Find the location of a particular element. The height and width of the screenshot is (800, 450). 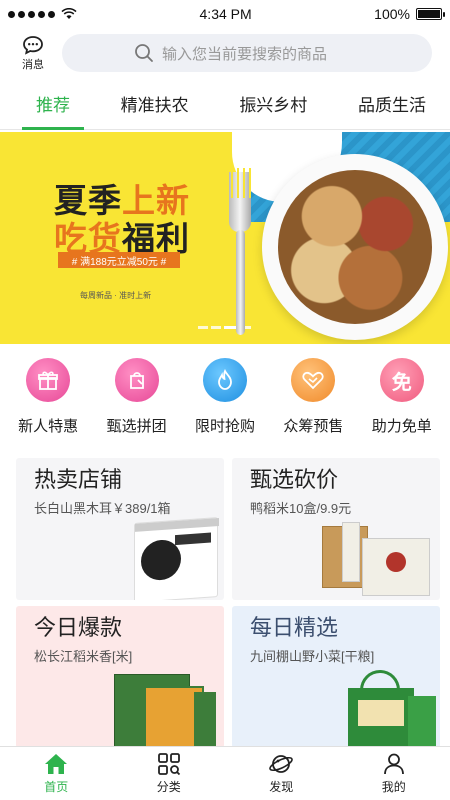

nav-home: 首页 is located at coordinates (56, 774).